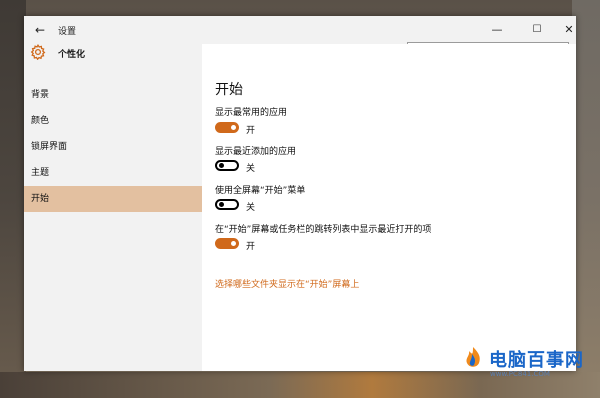 The width and height of the screenshot is (600, 398). I want to click on toggle-recent-items, so click(227, 243).